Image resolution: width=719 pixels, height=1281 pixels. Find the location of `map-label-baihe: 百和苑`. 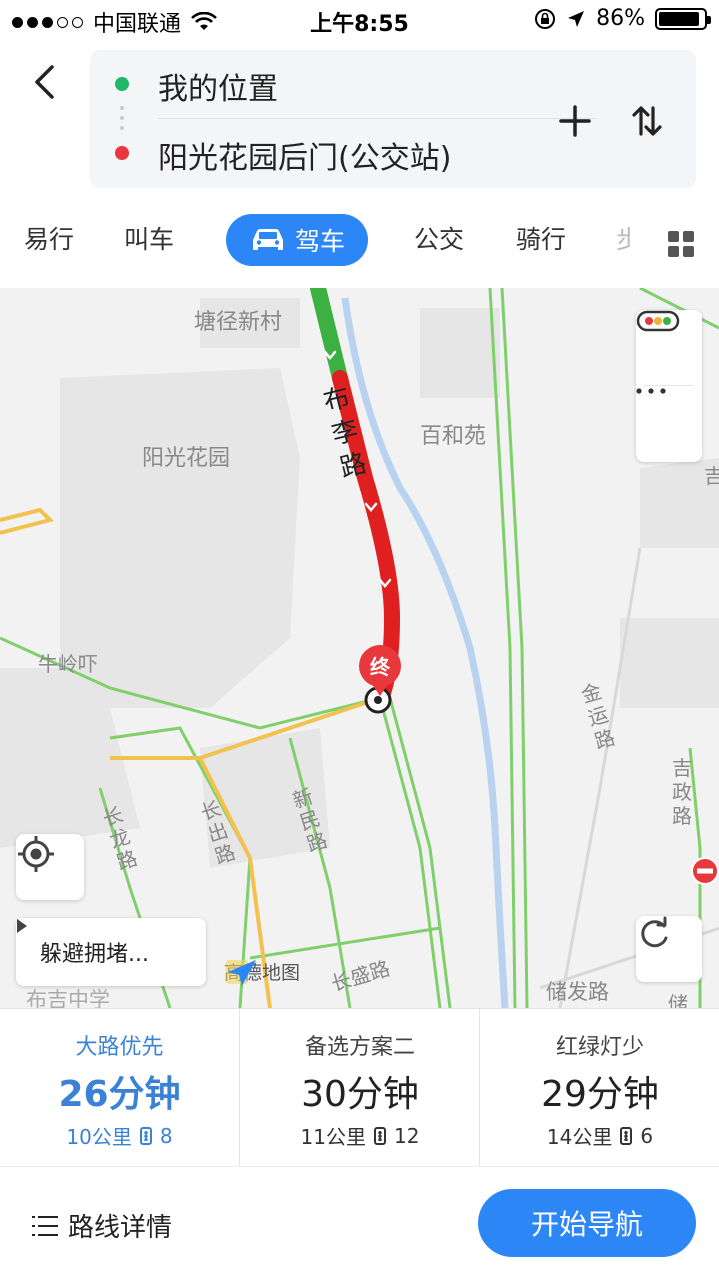

map-label-baihe: 百和苑 is located at coordinates (453, 436).